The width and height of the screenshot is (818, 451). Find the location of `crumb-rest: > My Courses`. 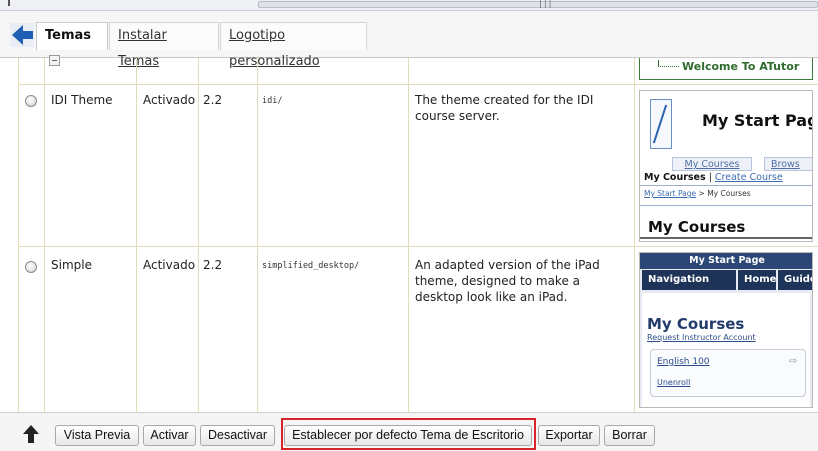

crumb-rest: > My Courses is located at coordinates (724, 193).